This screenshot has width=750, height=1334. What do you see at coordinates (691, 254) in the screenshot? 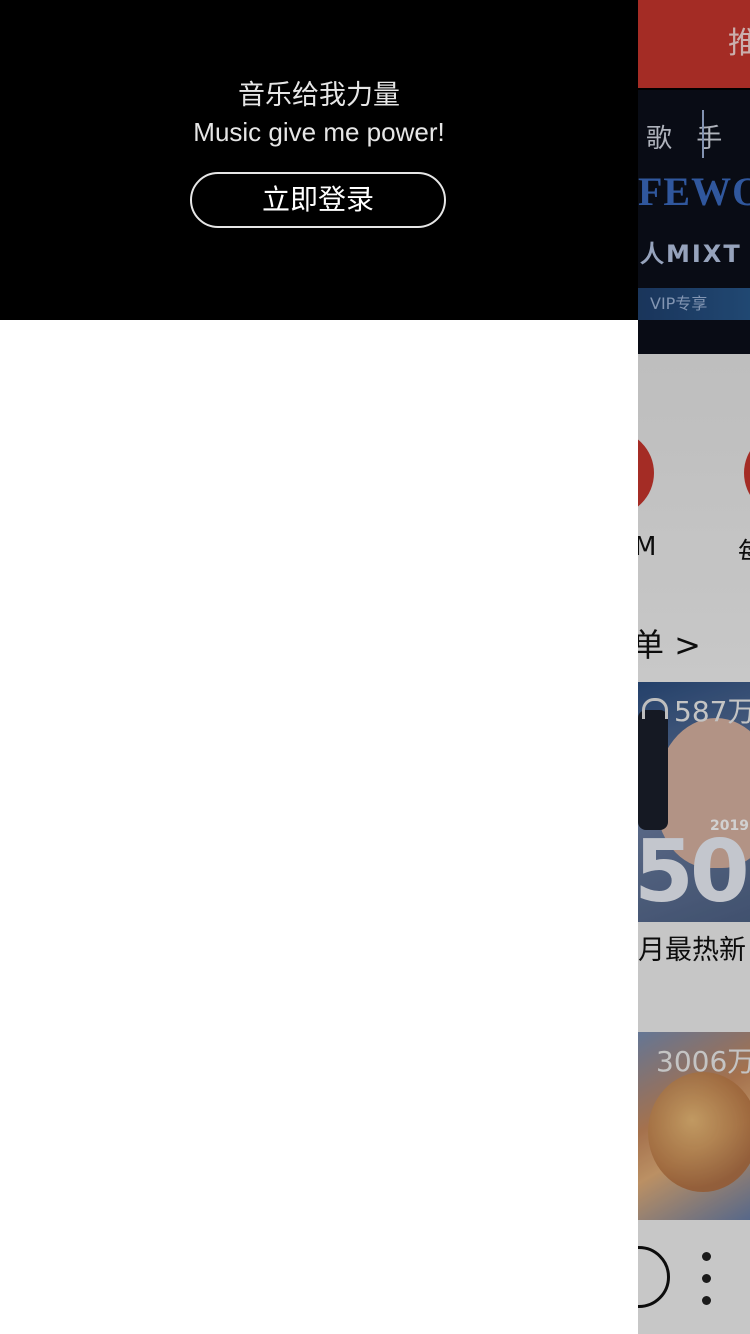
I see `banner-mix-text: 人MIXT` at bounding box center [691, 254].